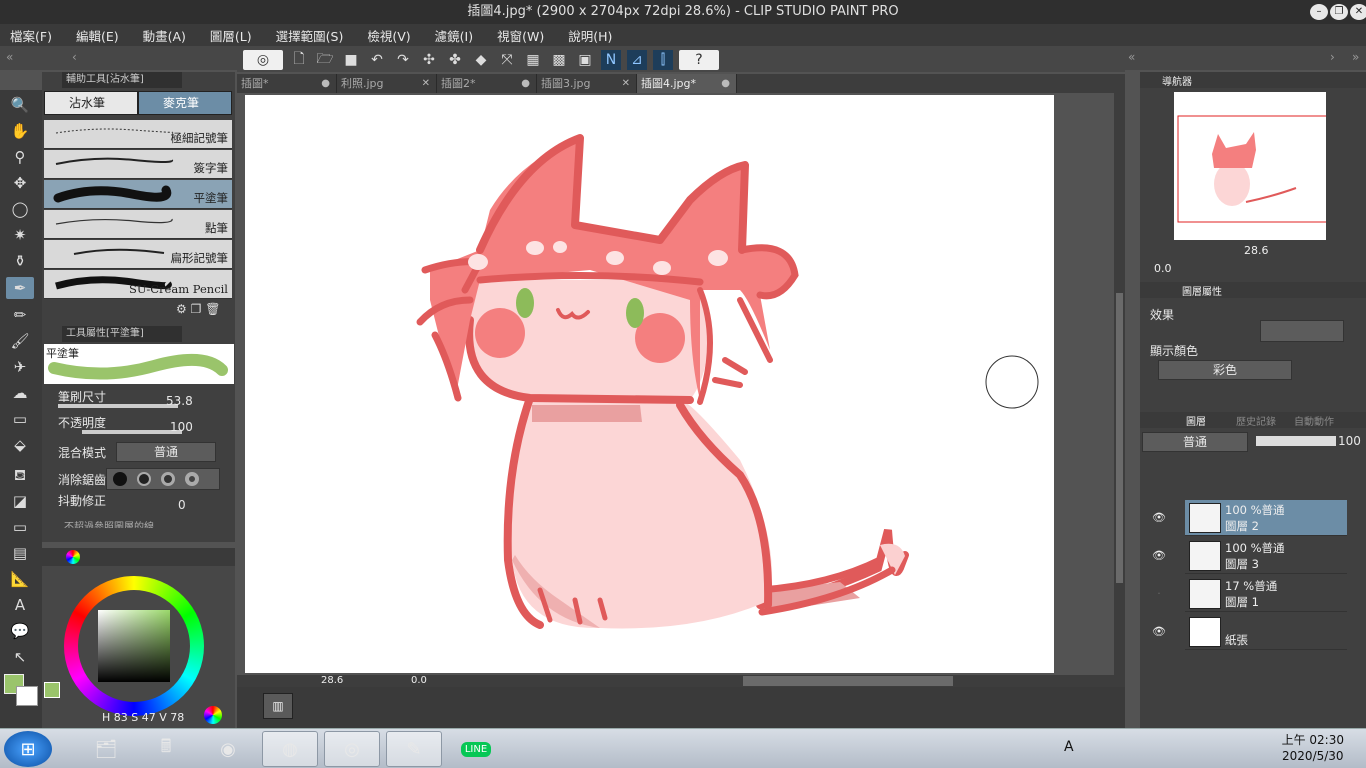 The image size is (1366, 768). Describe the element at coordinates (228, 749) in the screenshot. I see `paint-app-icon: ◉` at that location.